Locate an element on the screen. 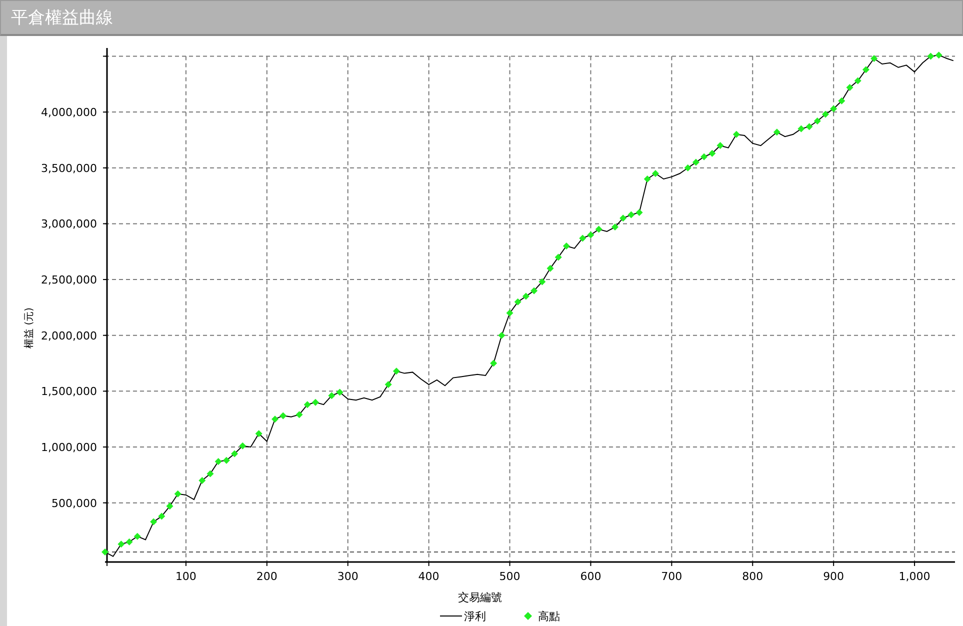 The height and width of the screenshot is (626, 963). window-title: 平倉權益曲線 is located at coordinates (62, 18).